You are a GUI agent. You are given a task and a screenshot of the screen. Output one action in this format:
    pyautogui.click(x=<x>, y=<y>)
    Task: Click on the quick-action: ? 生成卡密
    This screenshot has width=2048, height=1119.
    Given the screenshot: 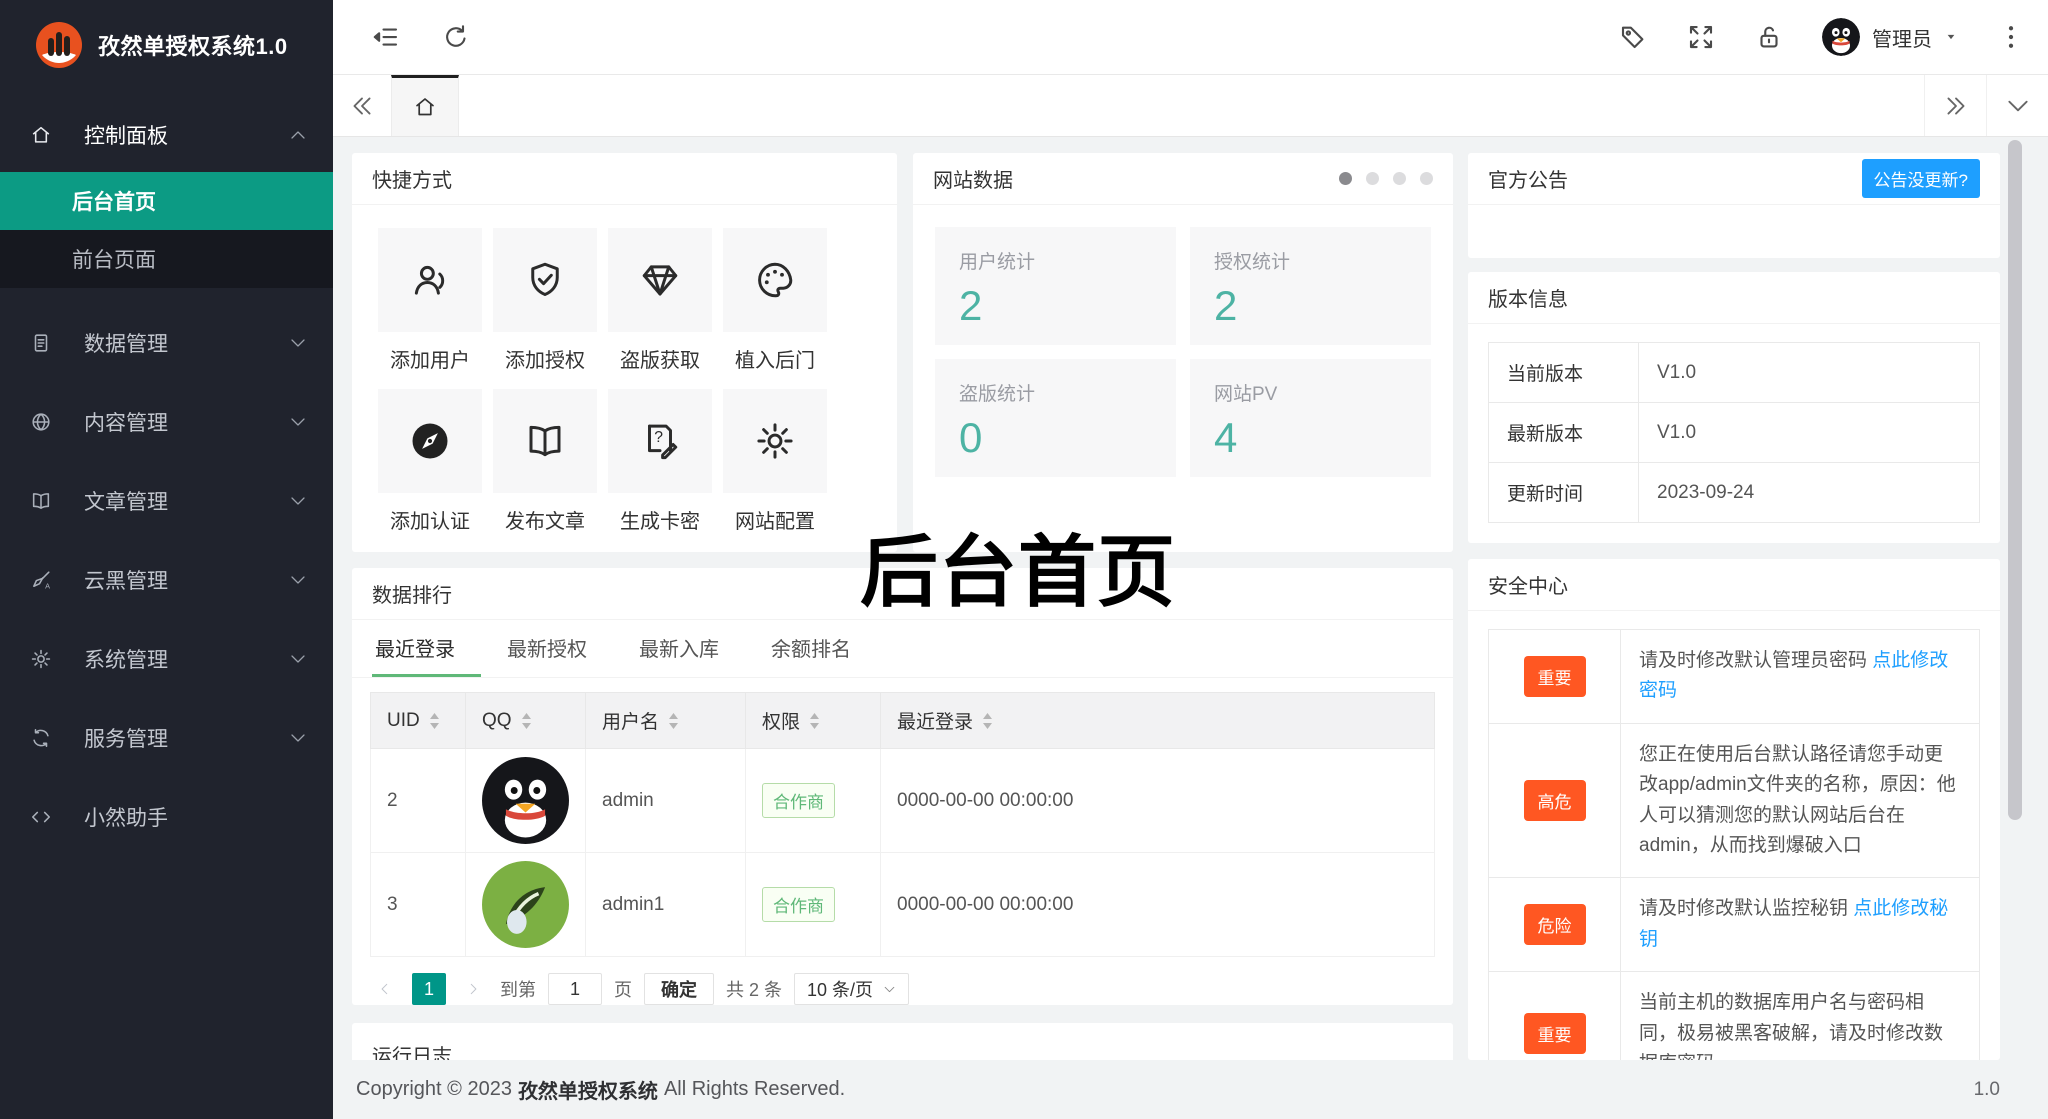 What is the action you would take?
    pyautogui.click(x=660, y=461)
    